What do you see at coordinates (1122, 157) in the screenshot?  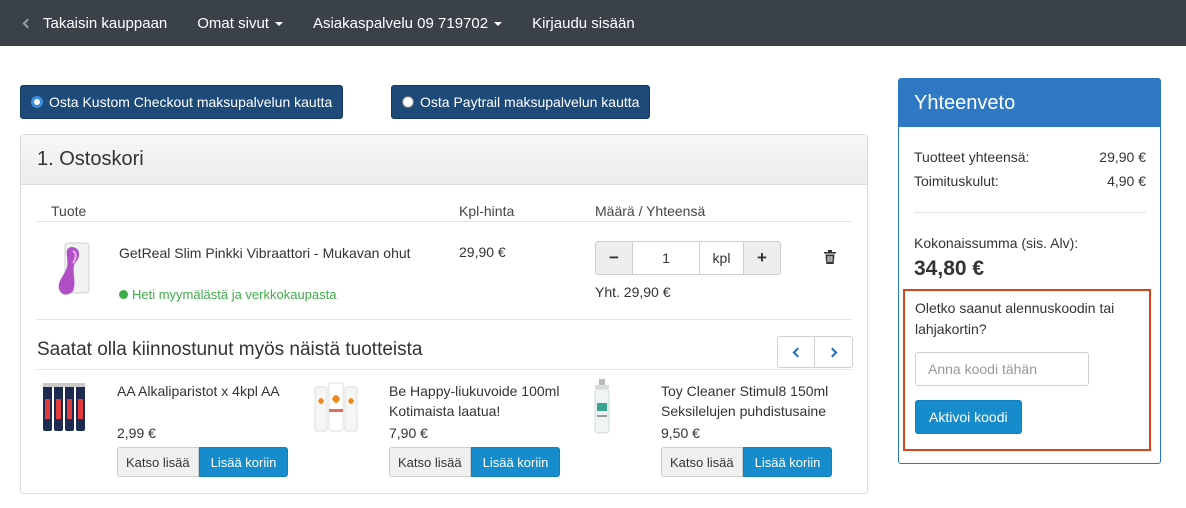 I see `products-total-value: 29,90 €` at bounding box center [1122, 157].